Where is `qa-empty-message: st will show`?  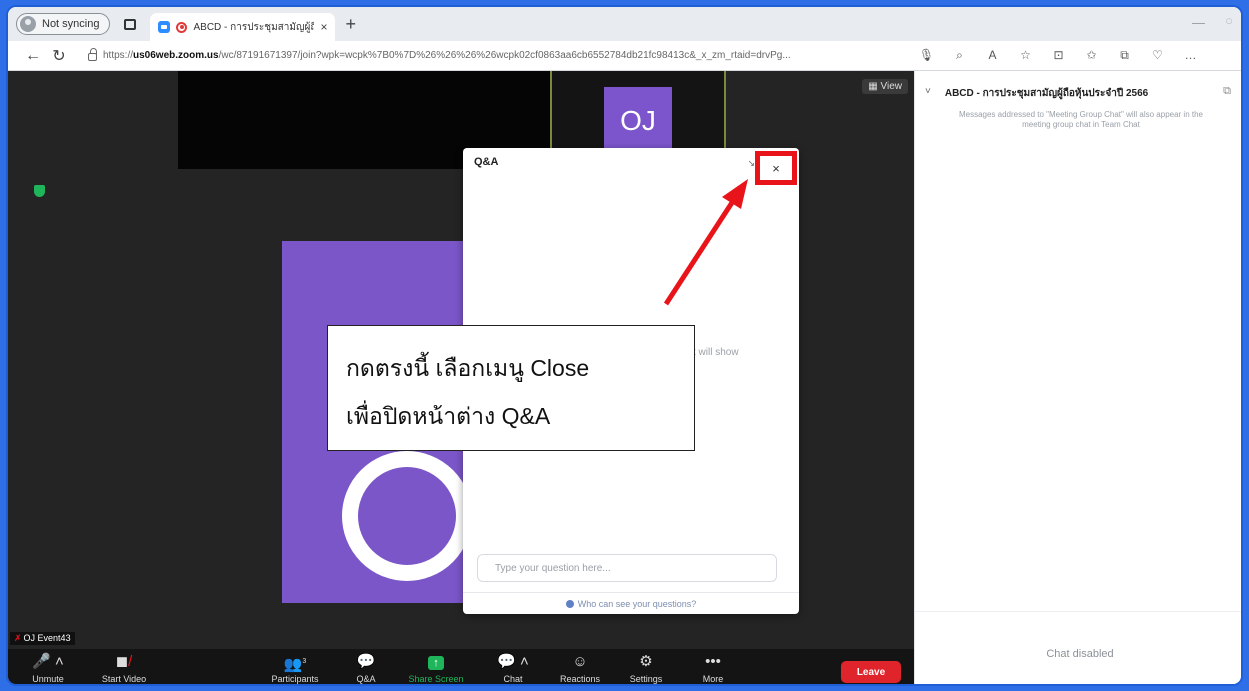
qa-empty-message: st will show is located at coordinates (713, 352).